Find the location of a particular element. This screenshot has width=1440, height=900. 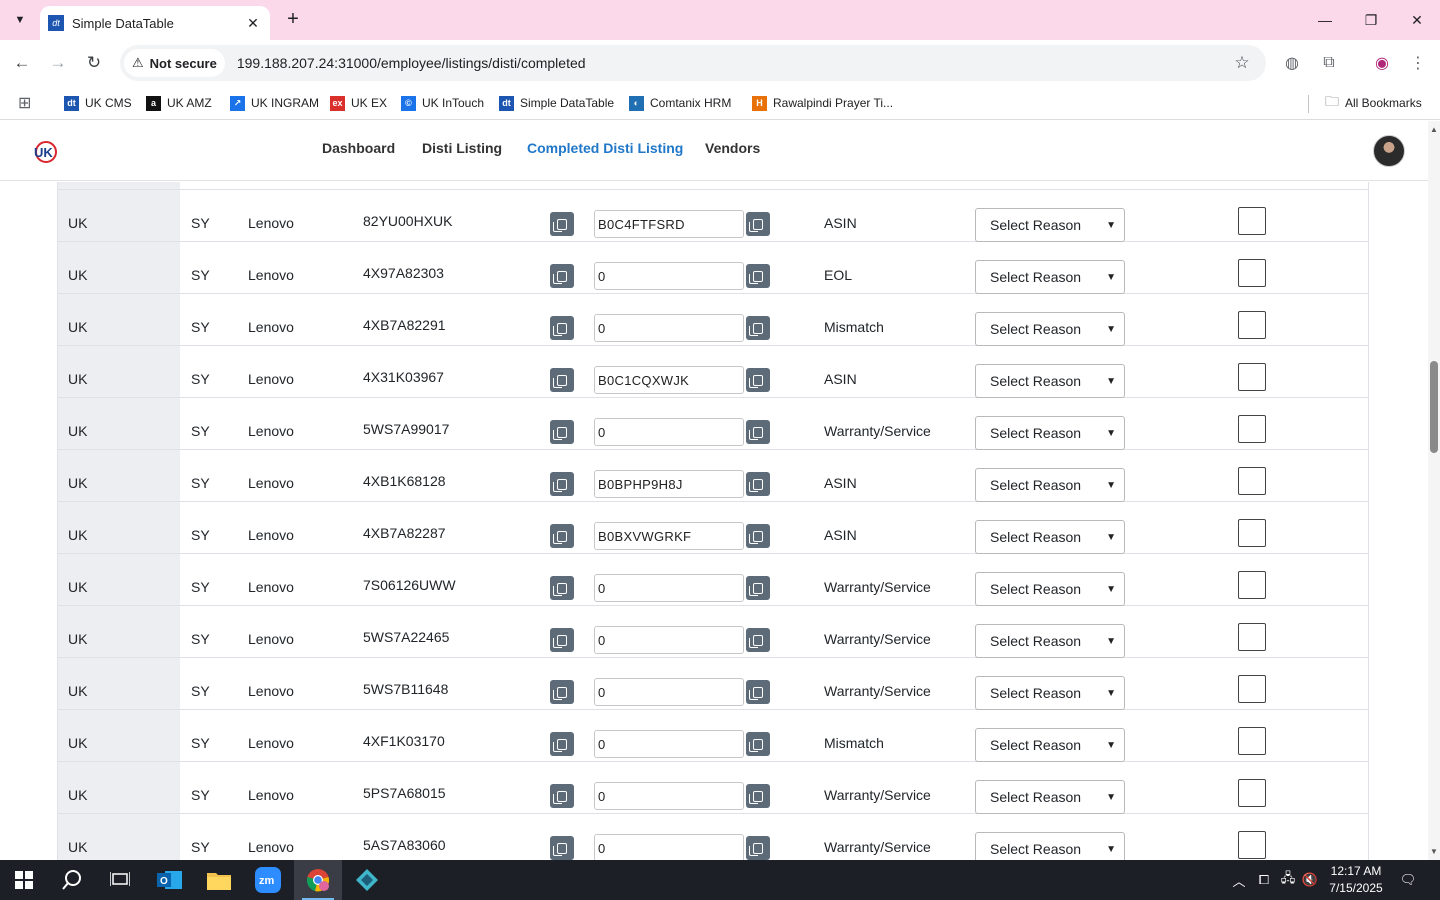

nav-disti-listing: Disti Listing is located at coordinates (462, 148).